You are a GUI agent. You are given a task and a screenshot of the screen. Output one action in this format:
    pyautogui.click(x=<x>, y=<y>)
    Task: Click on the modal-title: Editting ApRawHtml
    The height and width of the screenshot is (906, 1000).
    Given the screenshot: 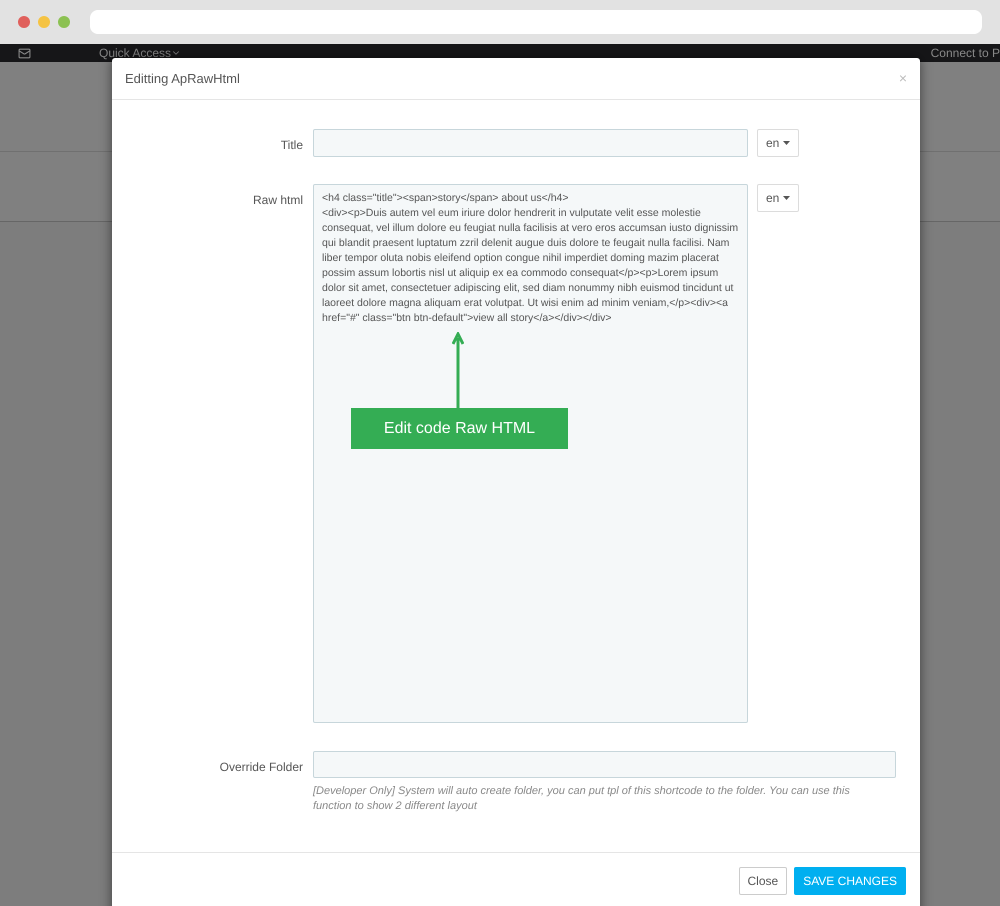 What is the action you would take?
    pyautogui.click(x=182, y=79)
    